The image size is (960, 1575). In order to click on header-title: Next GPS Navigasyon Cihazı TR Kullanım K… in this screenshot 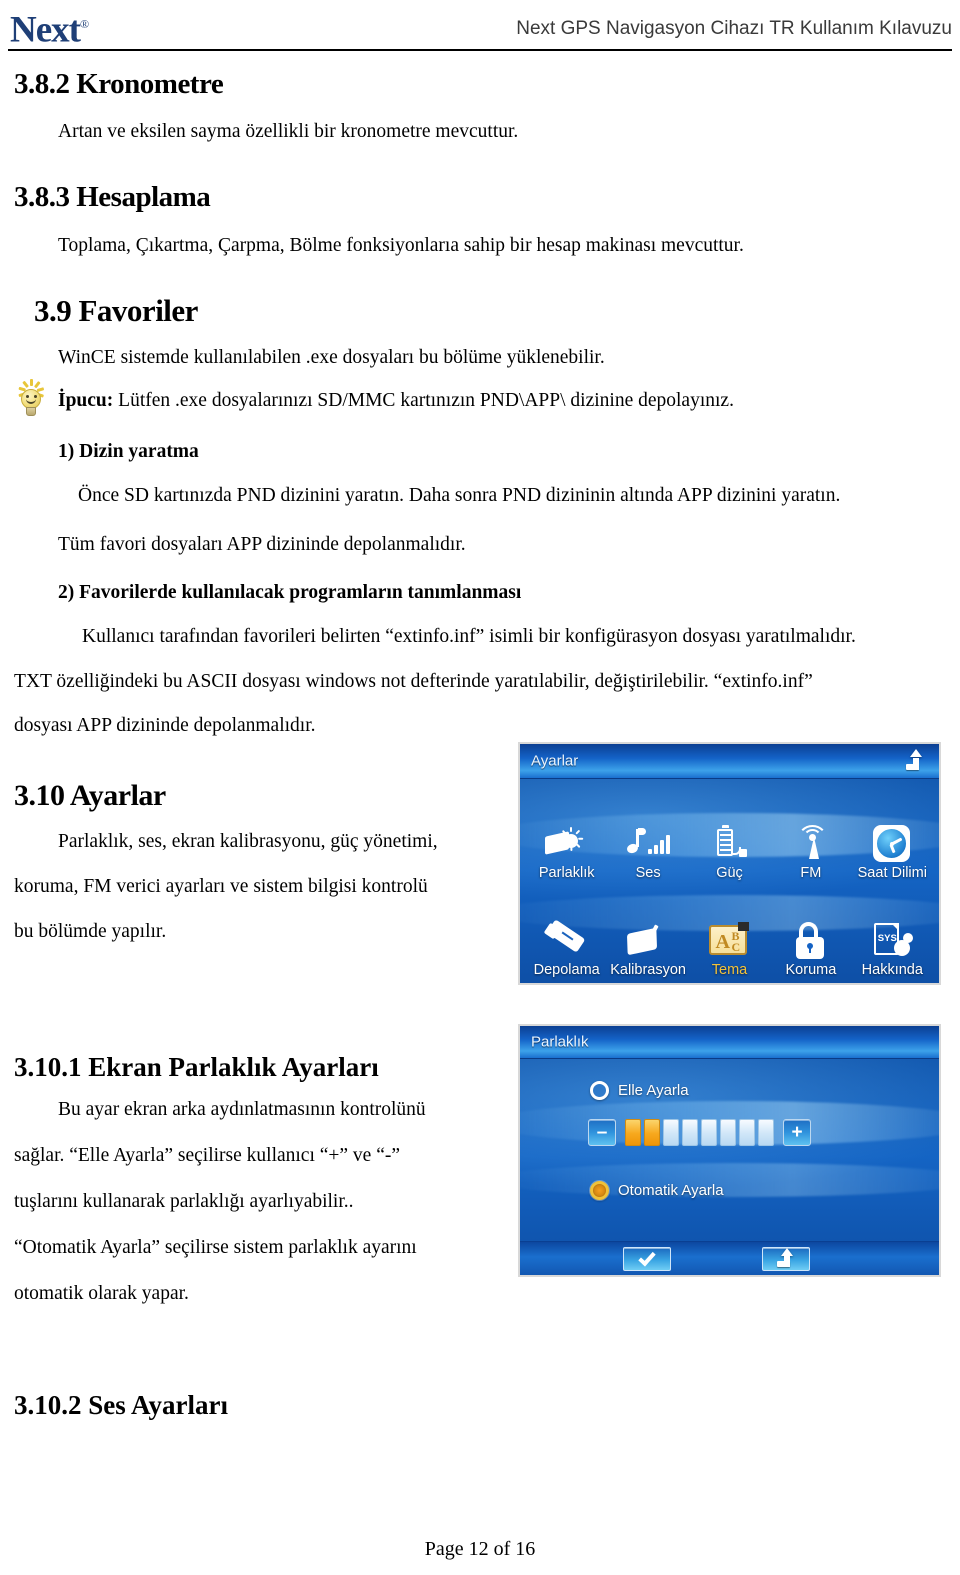, I will do `click(734, 28)`.